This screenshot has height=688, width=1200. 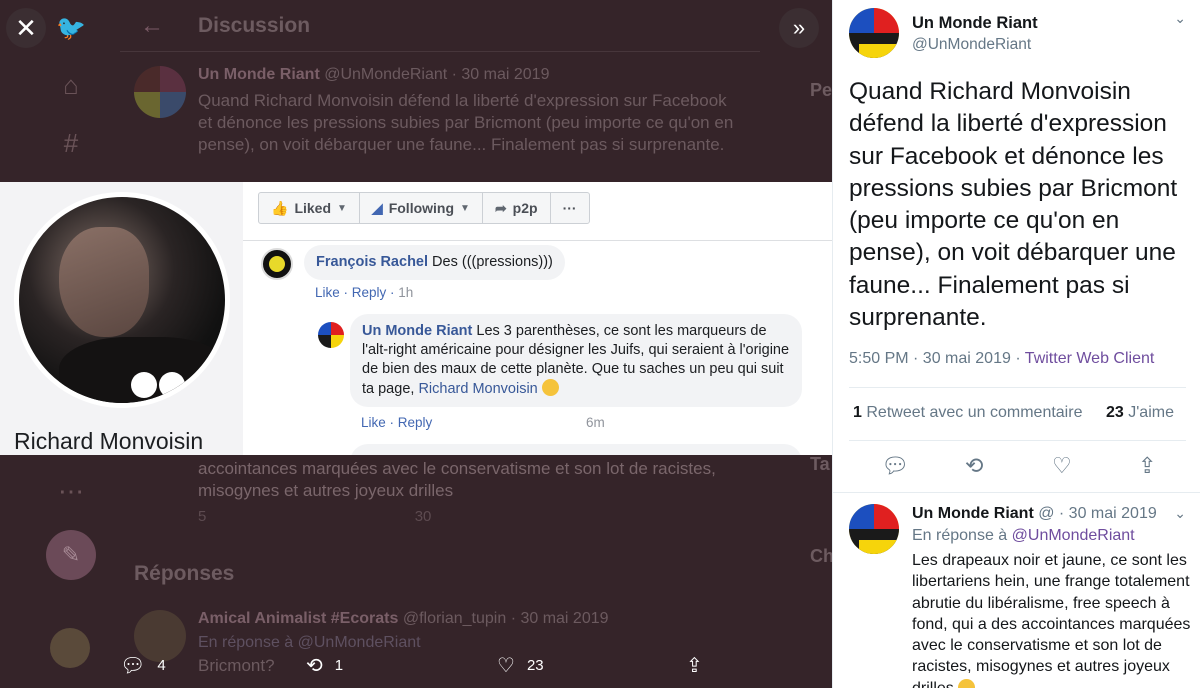 I want to click on twitter-bird-icon: 🐦, so click(x=71, y=28).